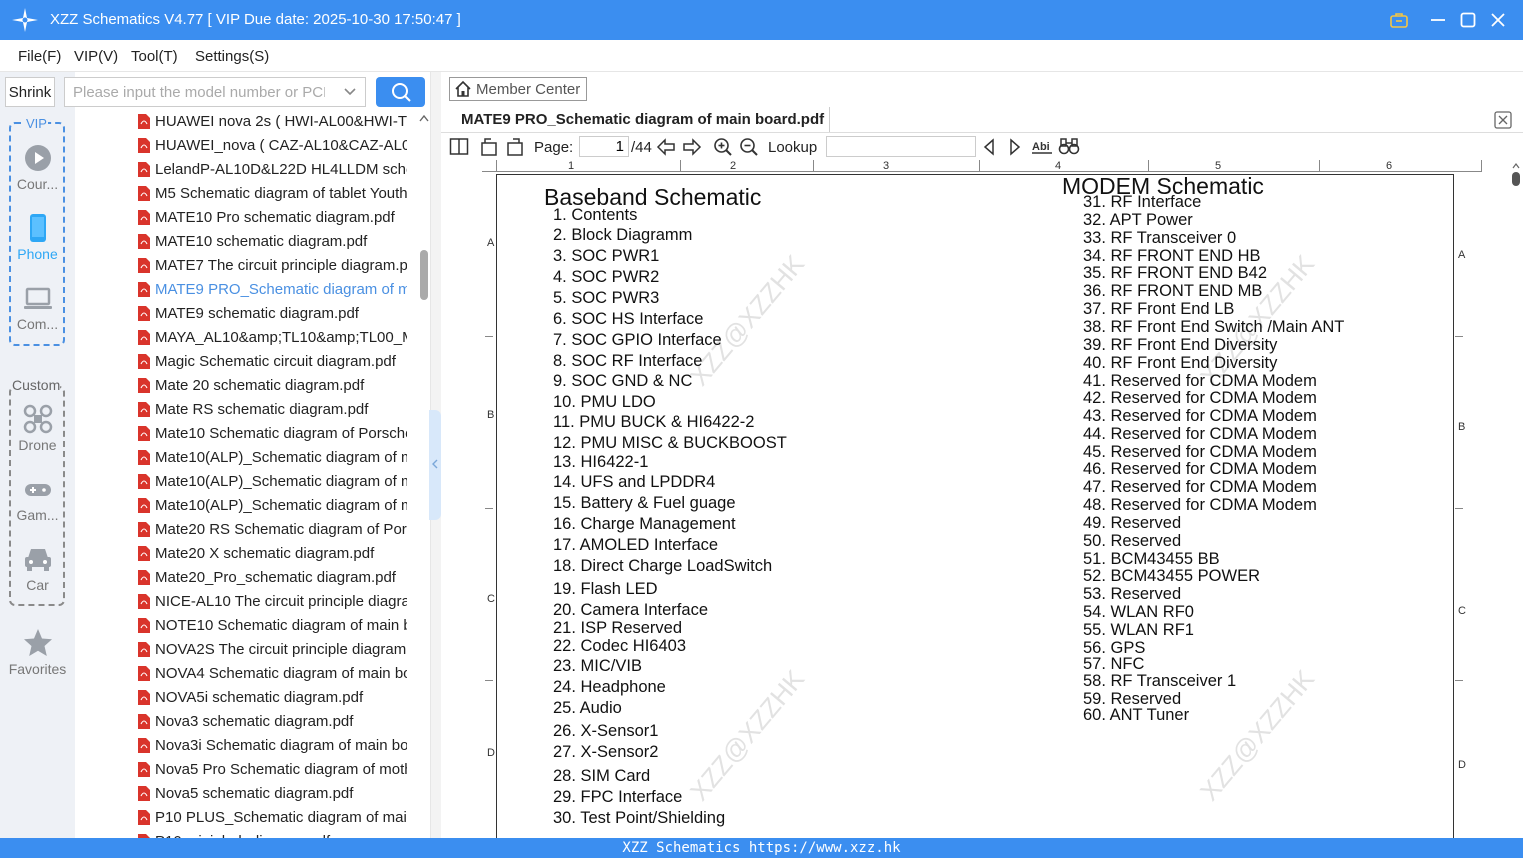 The height and width of the screenshot is (858, 1523). Describe the element at coordinates (628, 319) in the screenshot. I see `baseband-item: 6. SOC HS Interface` at that location.